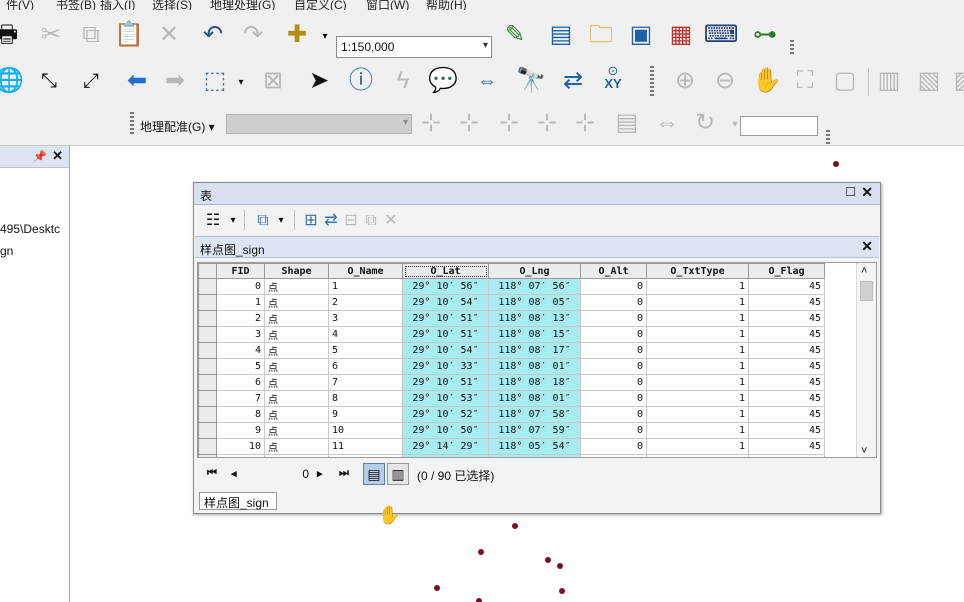 This screenshot has height=602, width=964. I want to click on table-cell: 118° 08′ 15″, so click(534, 334).